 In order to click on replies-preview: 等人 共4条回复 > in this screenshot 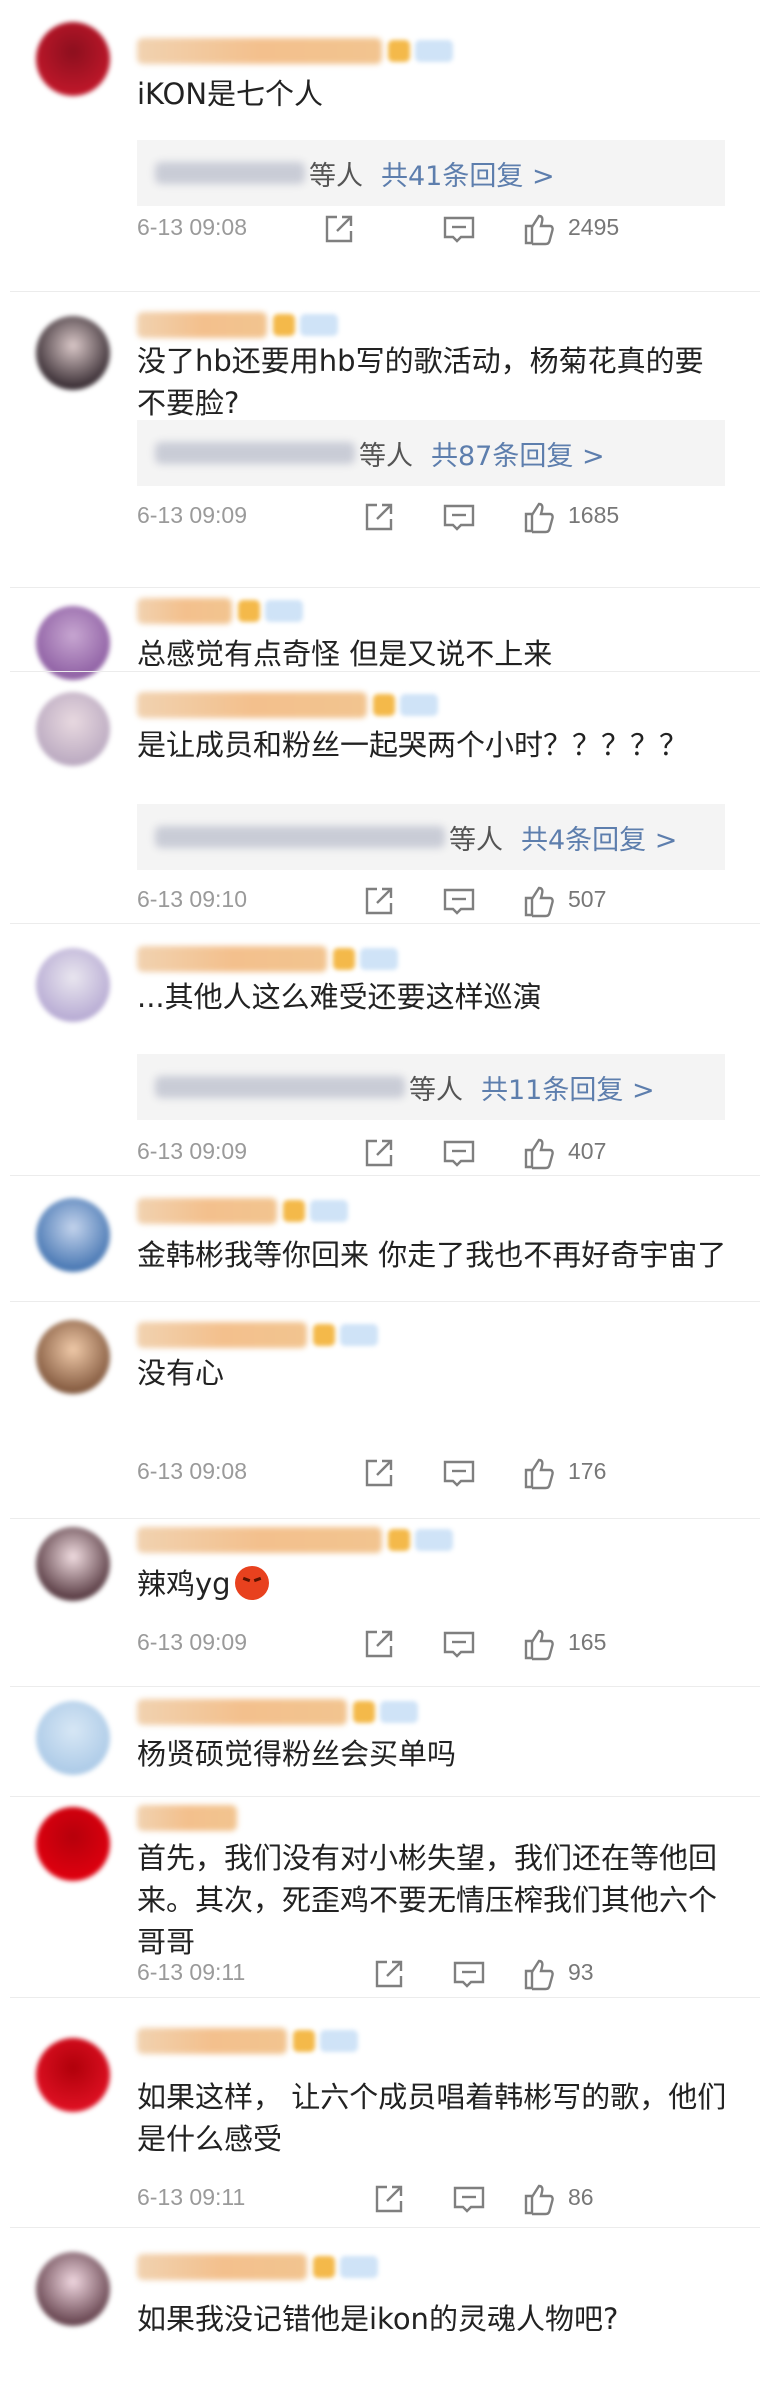, I will do `click(431, 837)`.